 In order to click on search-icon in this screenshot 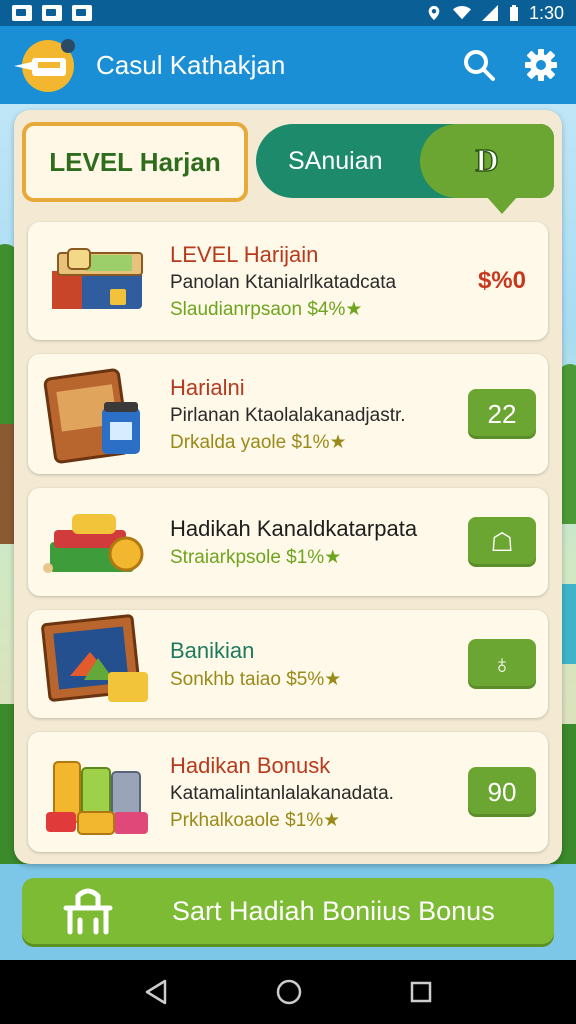, I will do `click(479, 65)`.